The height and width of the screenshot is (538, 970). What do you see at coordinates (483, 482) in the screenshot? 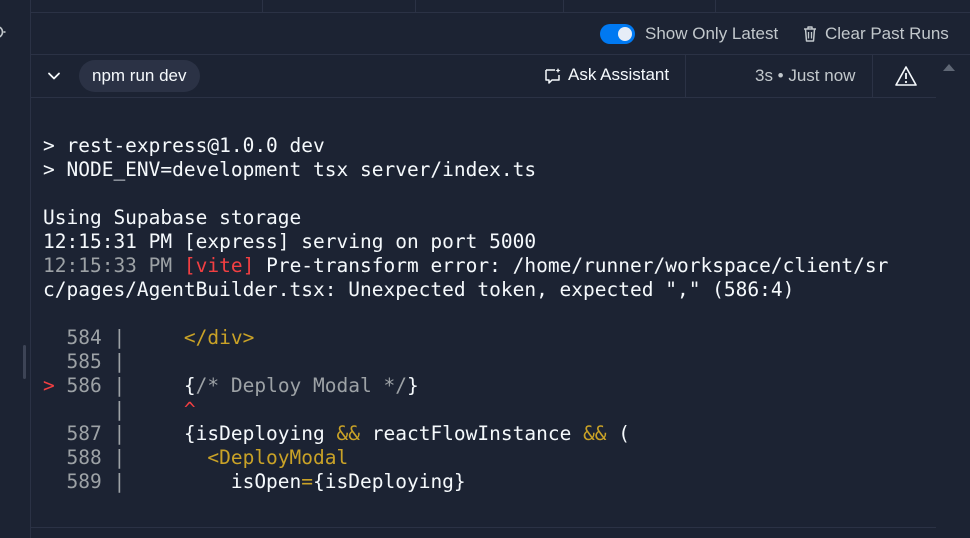
I see `code-frame-line: 589 | isOpen={isDeploying}` at bounding box center [483, 482].